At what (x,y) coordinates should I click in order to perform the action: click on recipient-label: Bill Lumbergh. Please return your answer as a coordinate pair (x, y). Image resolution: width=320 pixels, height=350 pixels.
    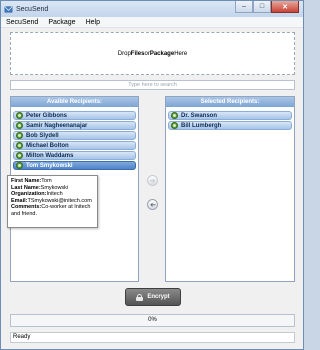
    Looking at the image, I should click on (201, 125).